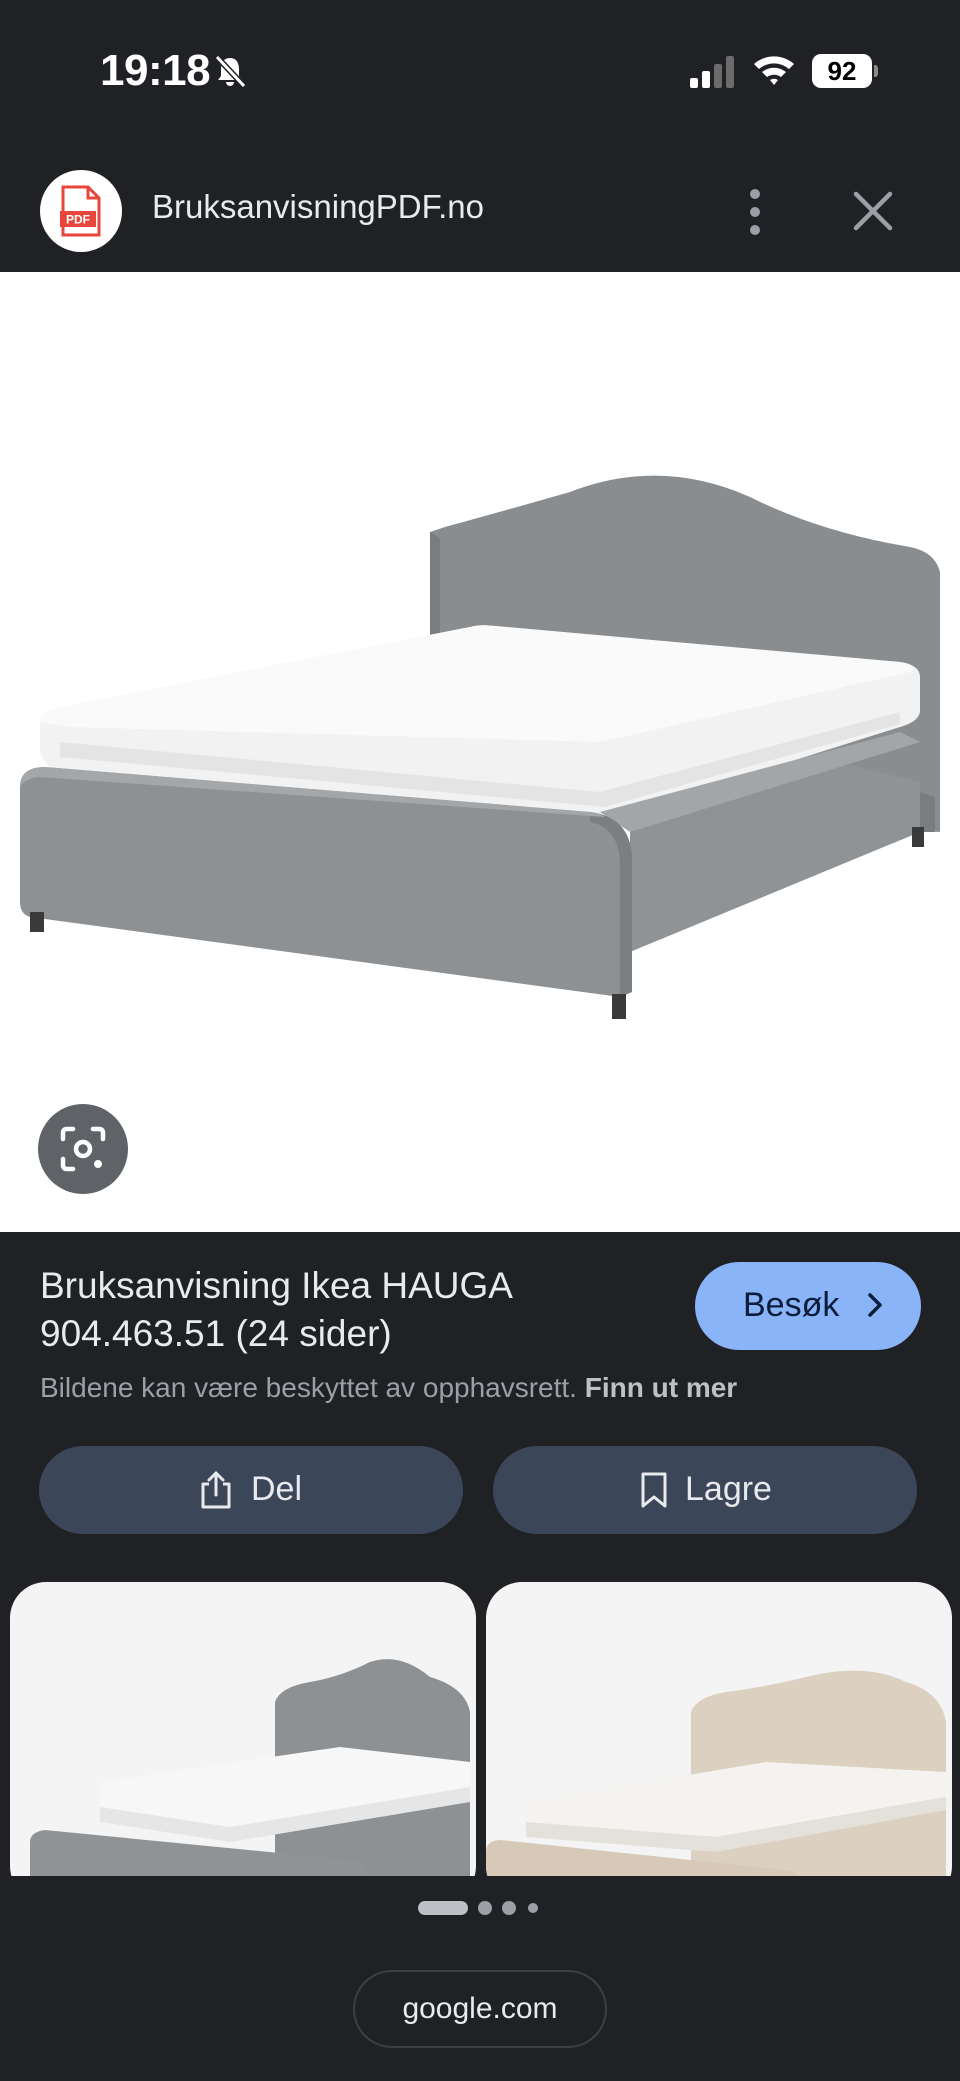 This screenshot has width=960, height=2081. Describe the element at coordinates (876, 71) in the screenshot. I see `battery-tip` at that location.